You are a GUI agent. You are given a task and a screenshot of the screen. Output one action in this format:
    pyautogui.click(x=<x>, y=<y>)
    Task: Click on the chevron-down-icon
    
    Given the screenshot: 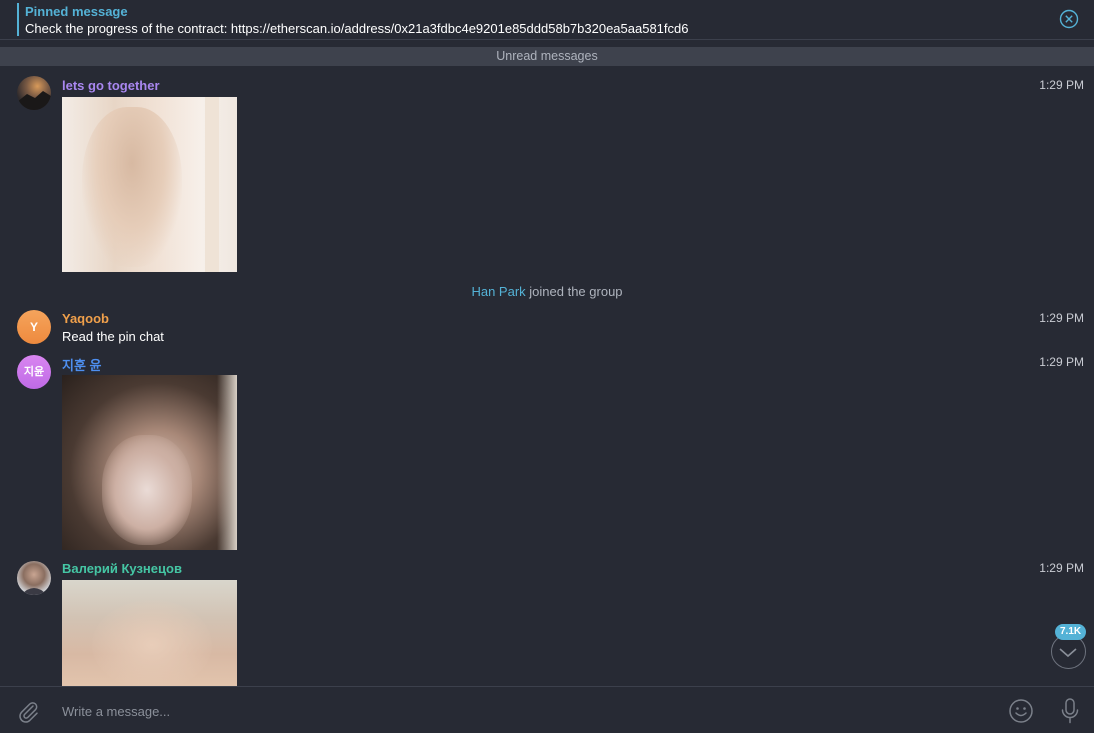 What is the action you would take?
    pyautogui.click(x=1068, y=653)
    